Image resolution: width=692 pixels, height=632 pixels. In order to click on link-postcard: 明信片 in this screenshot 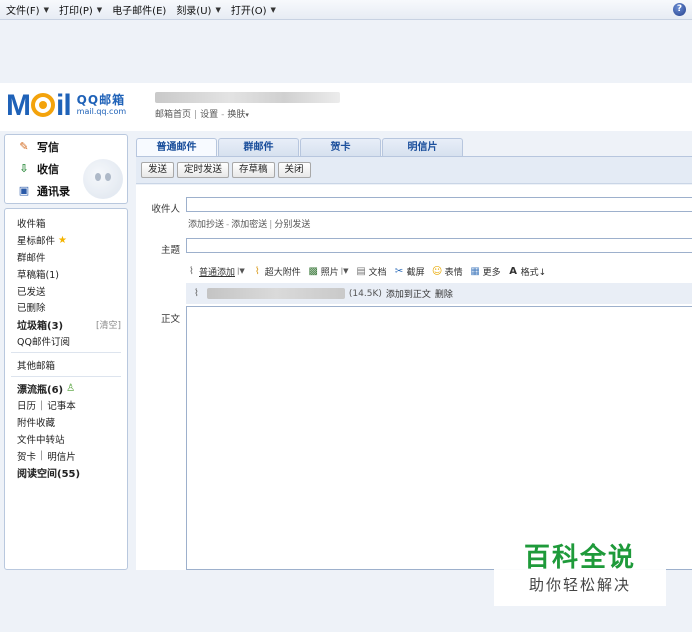, I will do `click(61, 456)`.